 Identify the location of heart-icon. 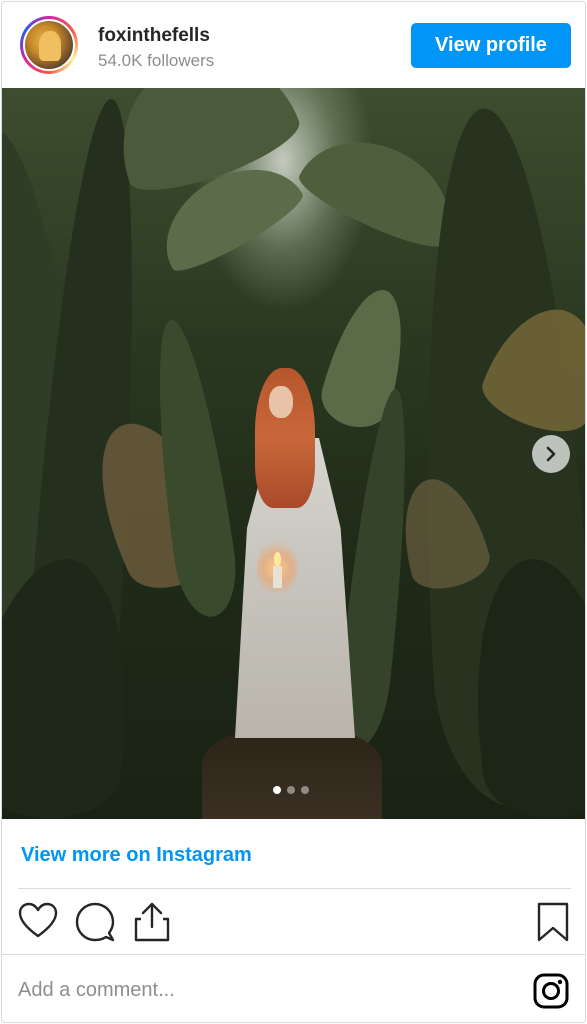
(38, 921).